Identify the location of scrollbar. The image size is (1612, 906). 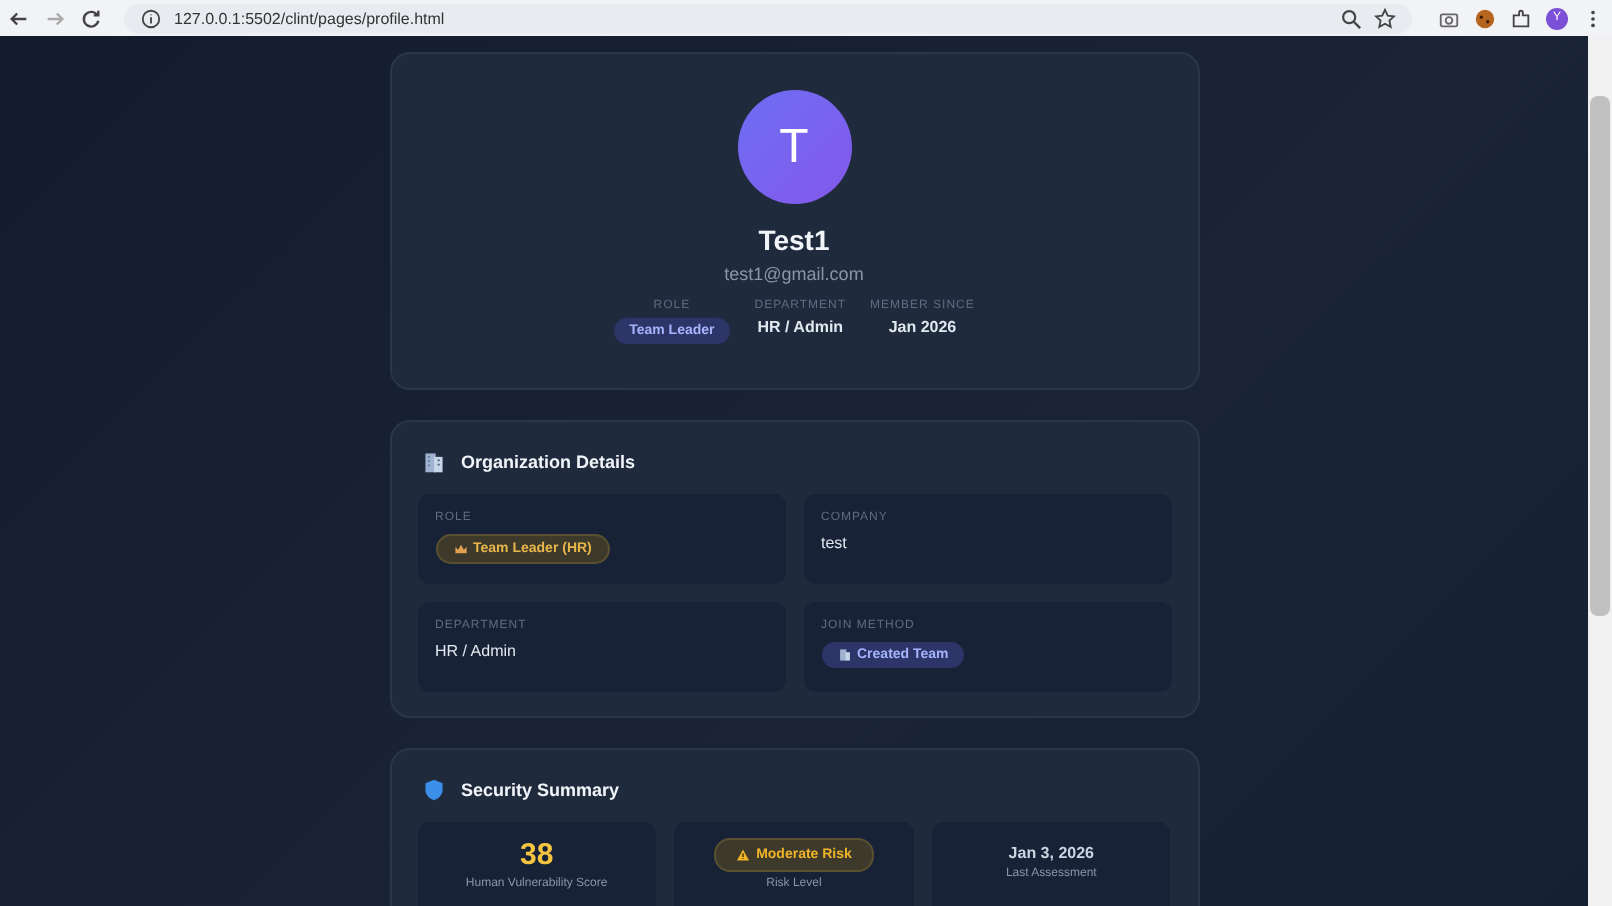
(1600, 471).